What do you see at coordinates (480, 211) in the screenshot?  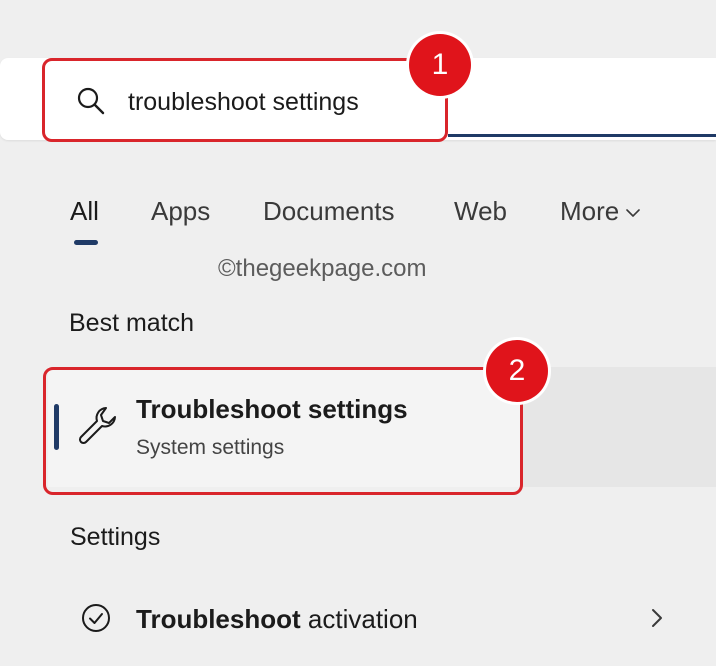 I see `tab-web: Web` at bounding box center [480, 211].